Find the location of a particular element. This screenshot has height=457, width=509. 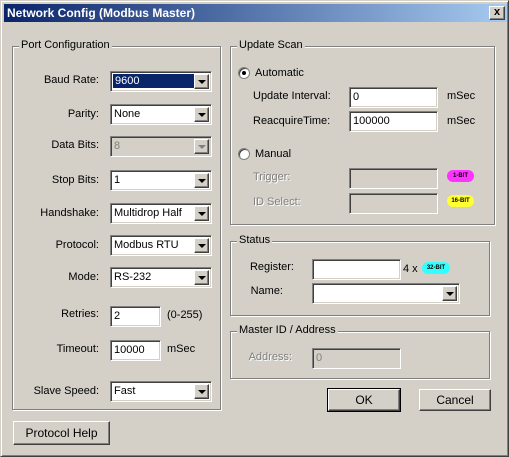

16-bit-badge-icon: 16-BIT is located at coordinates (460, 201).